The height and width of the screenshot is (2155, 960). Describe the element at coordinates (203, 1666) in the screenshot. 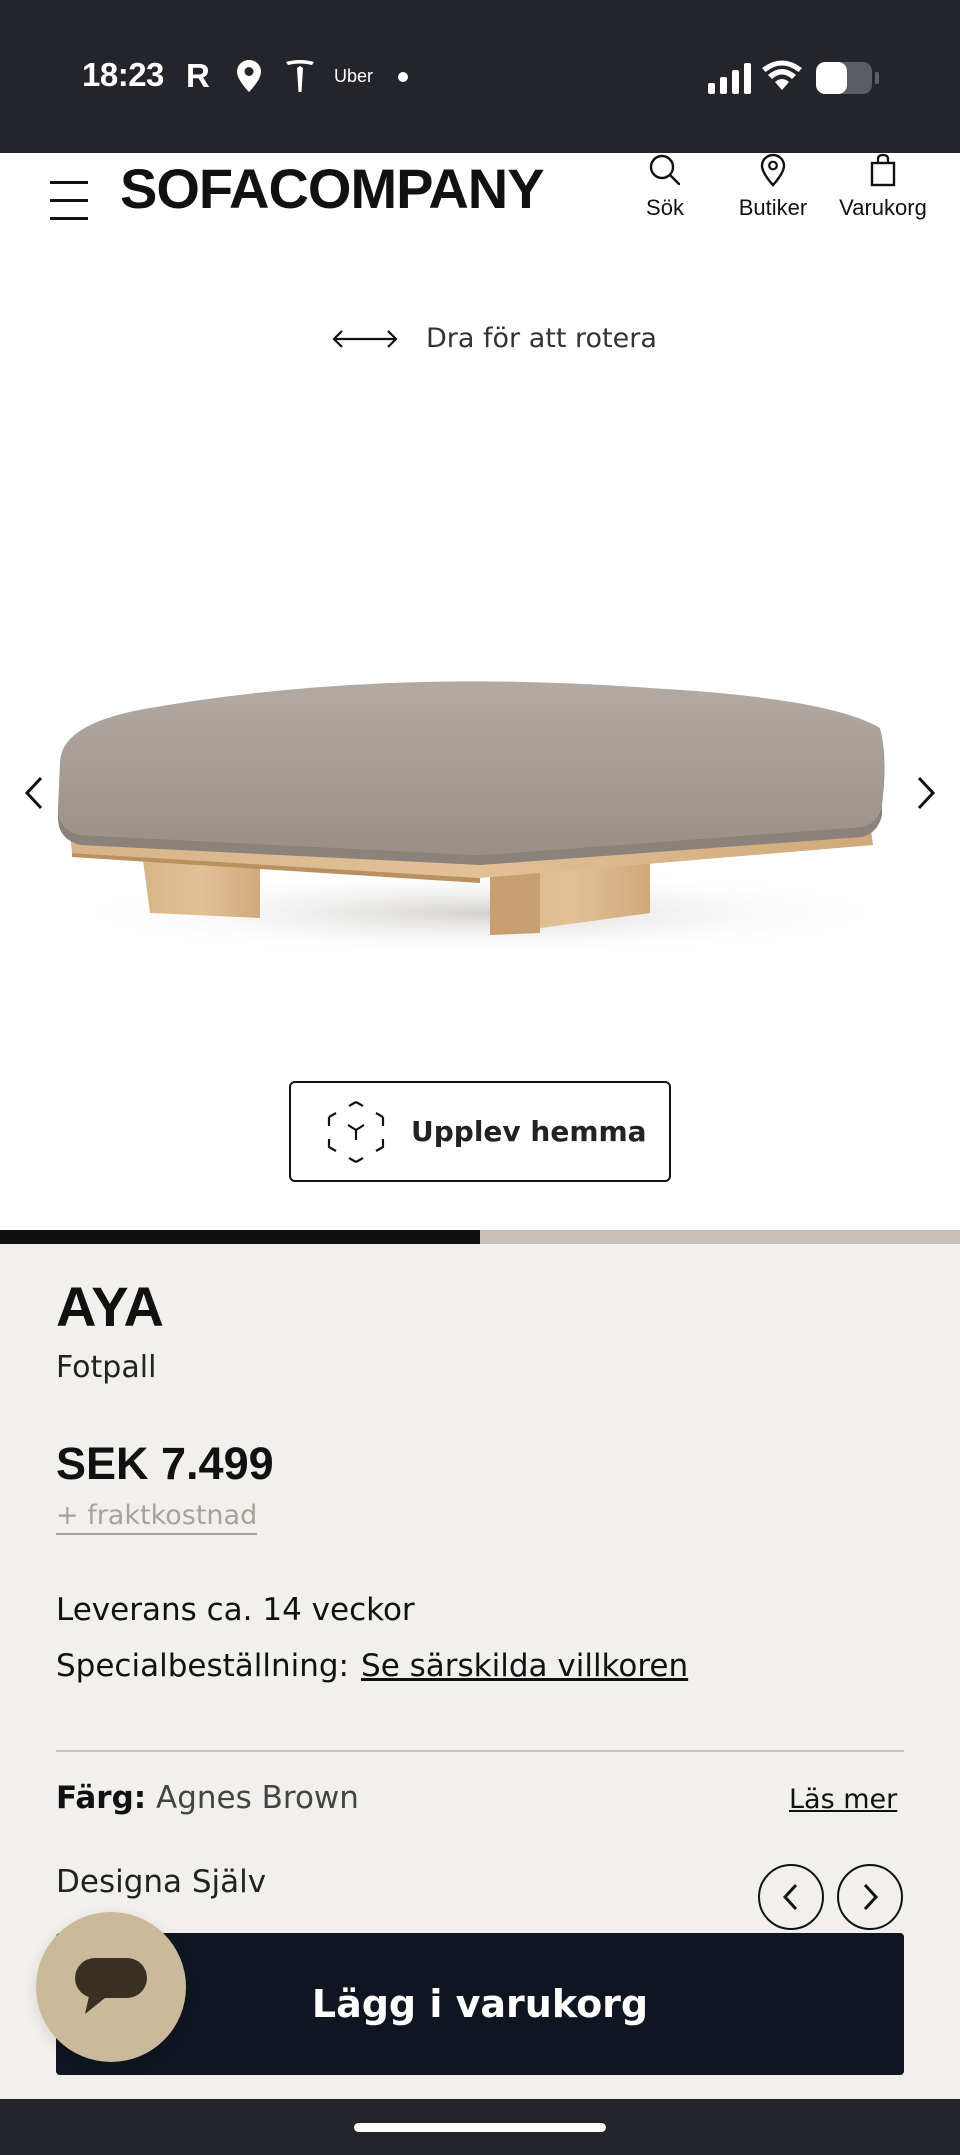

I see `special-order-label: Specialbeställning:` at that location.